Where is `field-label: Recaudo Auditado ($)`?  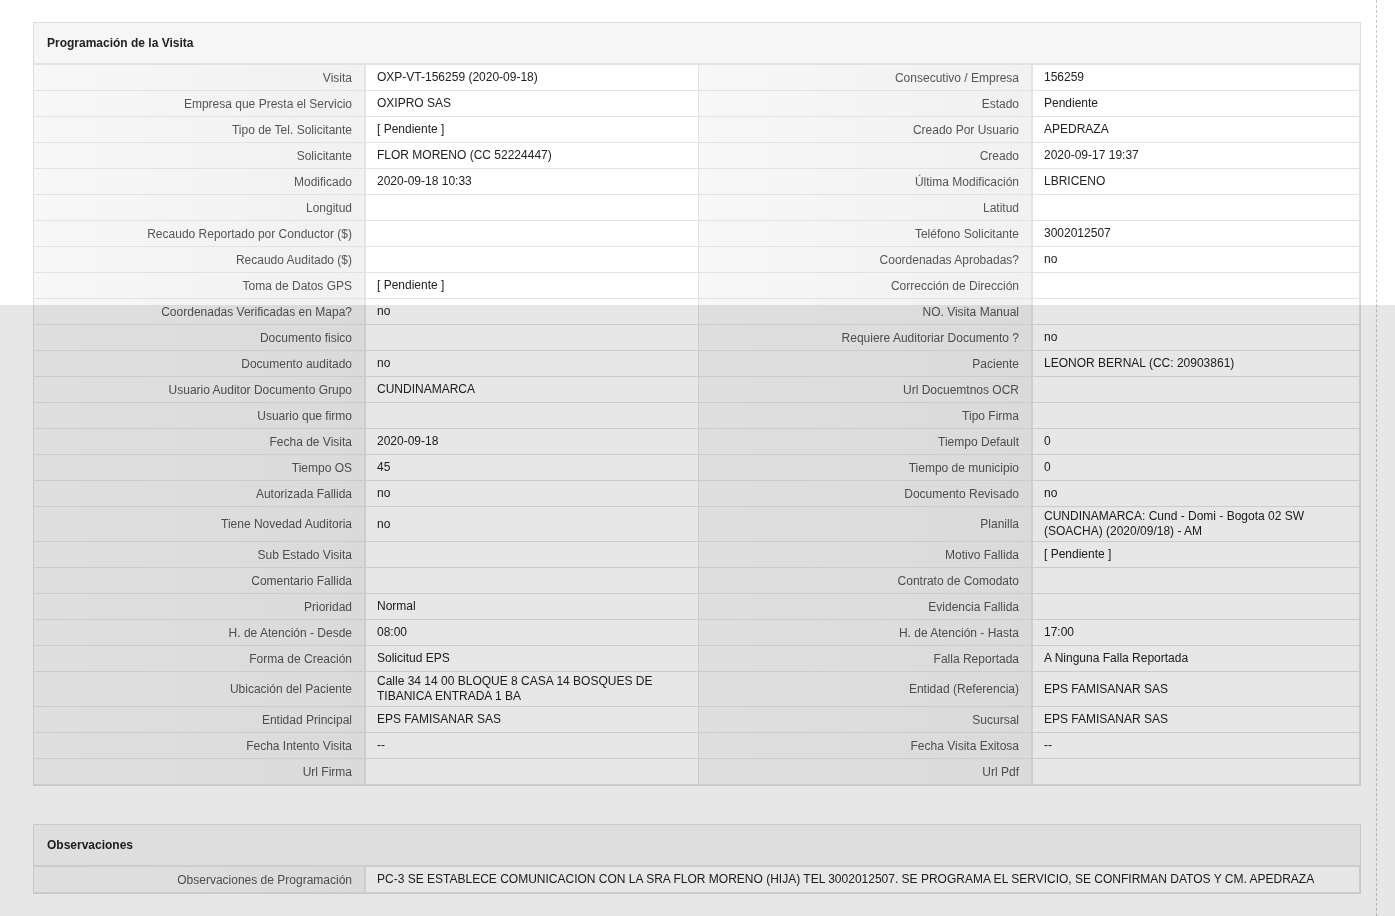
field-label: Recaudo Auditado ($) is located at coordinates (200, 260).